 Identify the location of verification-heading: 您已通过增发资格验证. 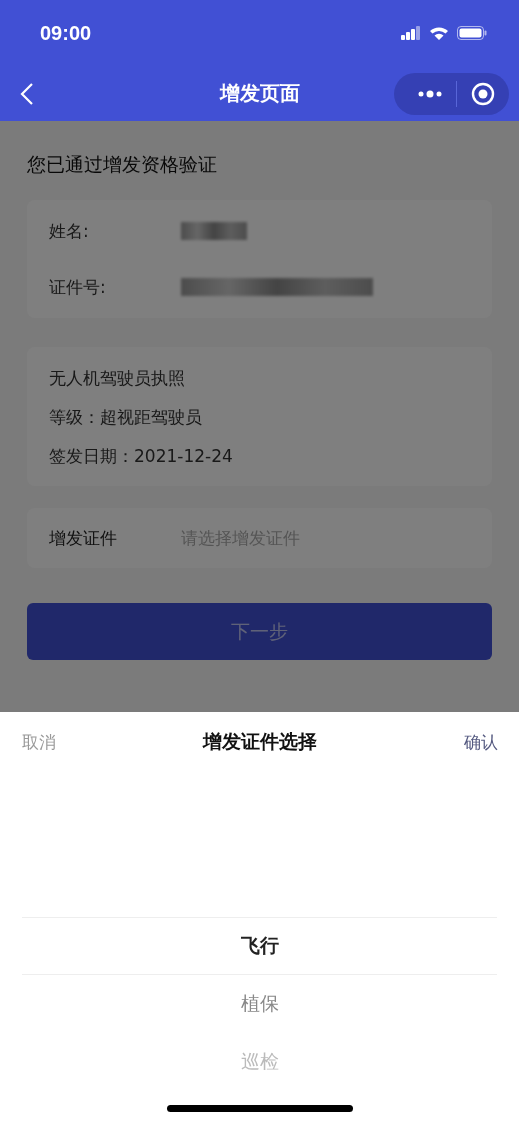
(122, 164).